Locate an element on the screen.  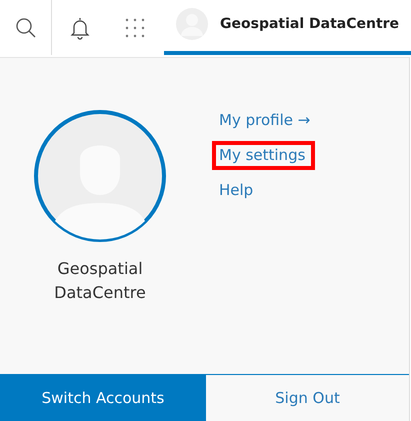
avatar-icon is located at coordinates (100, 176).